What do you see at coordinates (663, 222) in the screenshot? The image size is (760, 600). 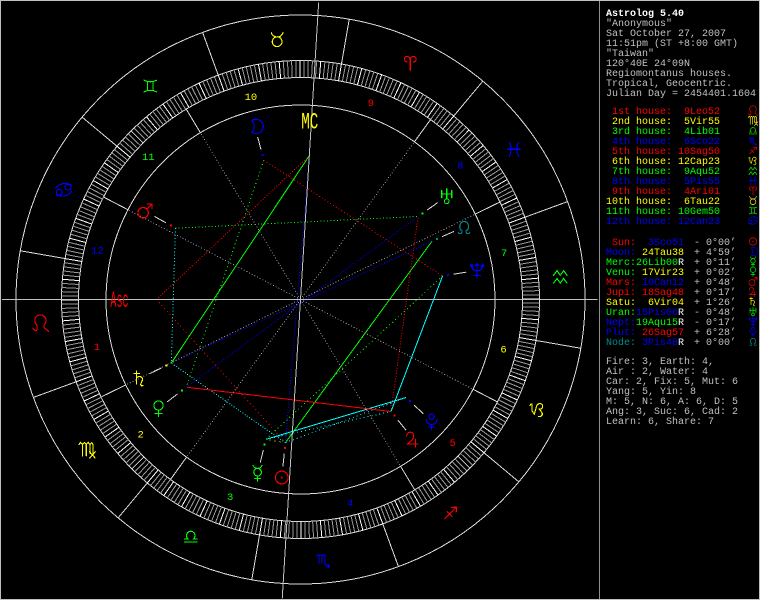 I see `svg-text: 12th house: 12Can23` at bounding box center [663, 222].